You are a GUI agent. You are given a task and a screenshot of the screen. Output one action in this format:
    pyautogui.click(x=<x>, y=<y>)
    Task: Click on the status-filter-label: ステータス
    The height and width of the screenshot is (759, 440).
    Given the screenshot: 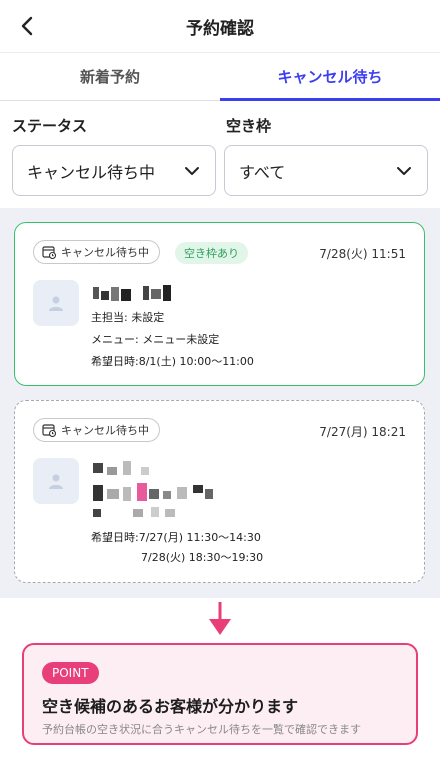 What is the action you would take?
    pyautogui.click(x=50, y=126)
    